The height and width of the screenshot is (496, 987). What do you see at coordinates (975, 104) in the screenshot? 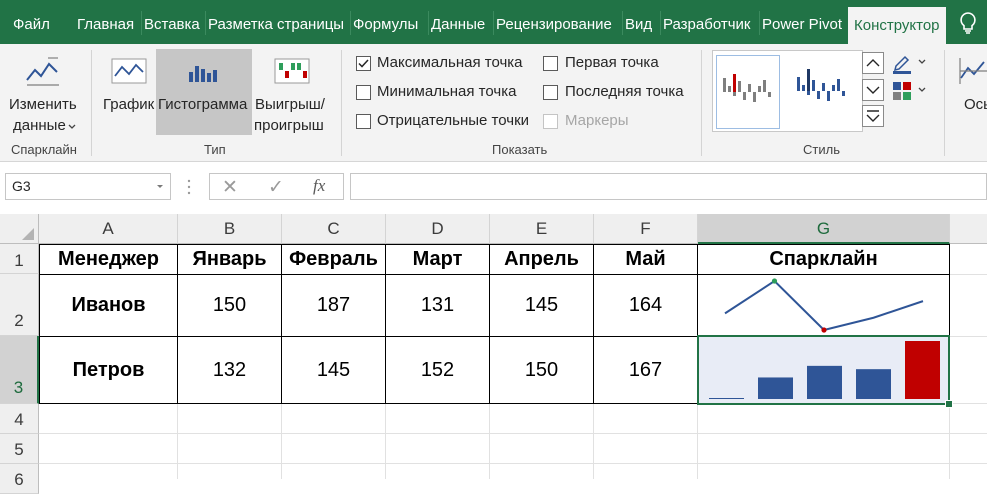
I see `axis-label: Ось` at bounding box center [975, 104].